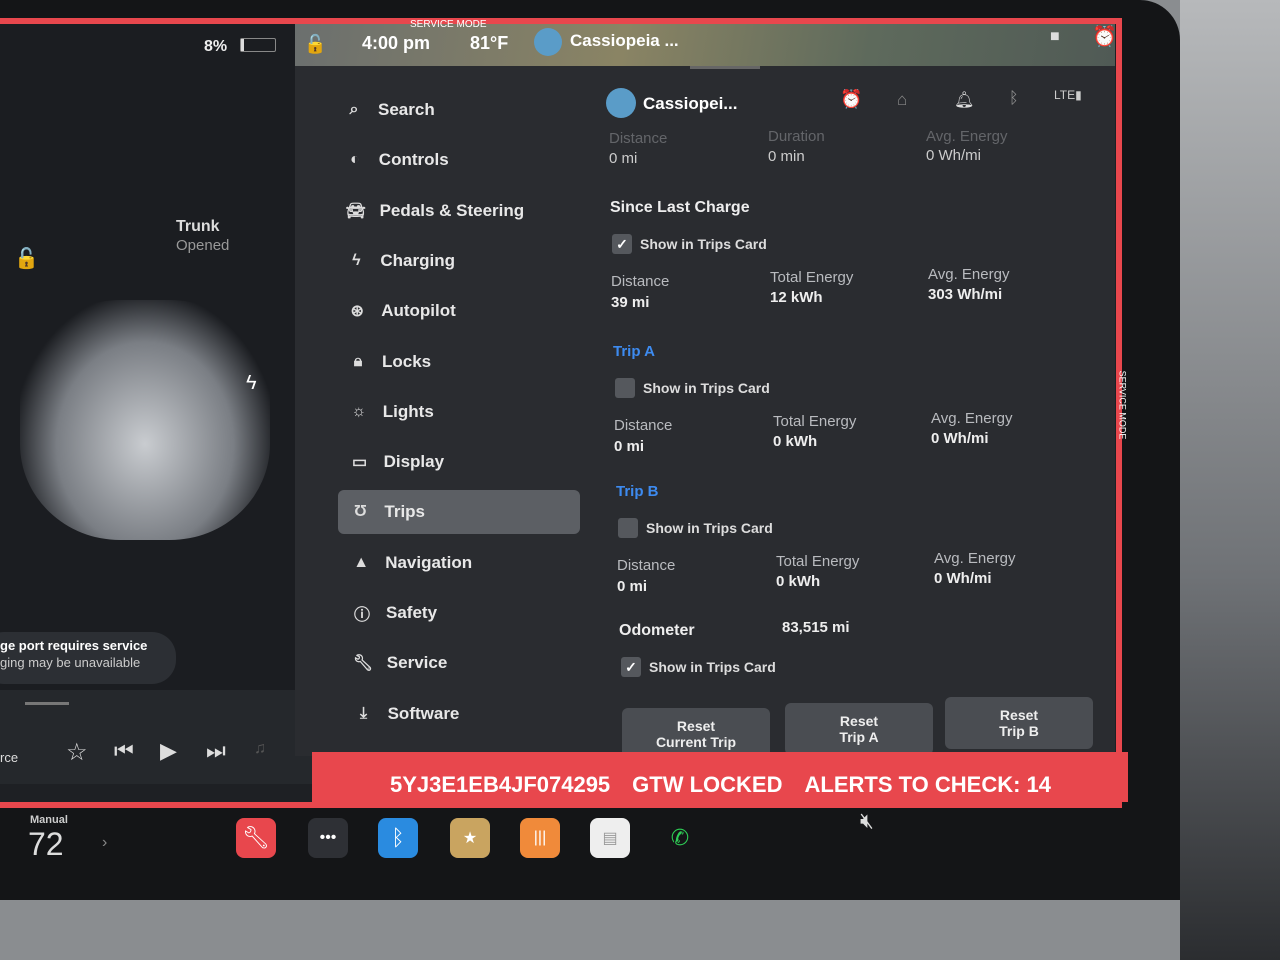 The height and width of the screenshot is (960, 1280). I want to click on chevron-right-icon: ›, so click(104, 843).